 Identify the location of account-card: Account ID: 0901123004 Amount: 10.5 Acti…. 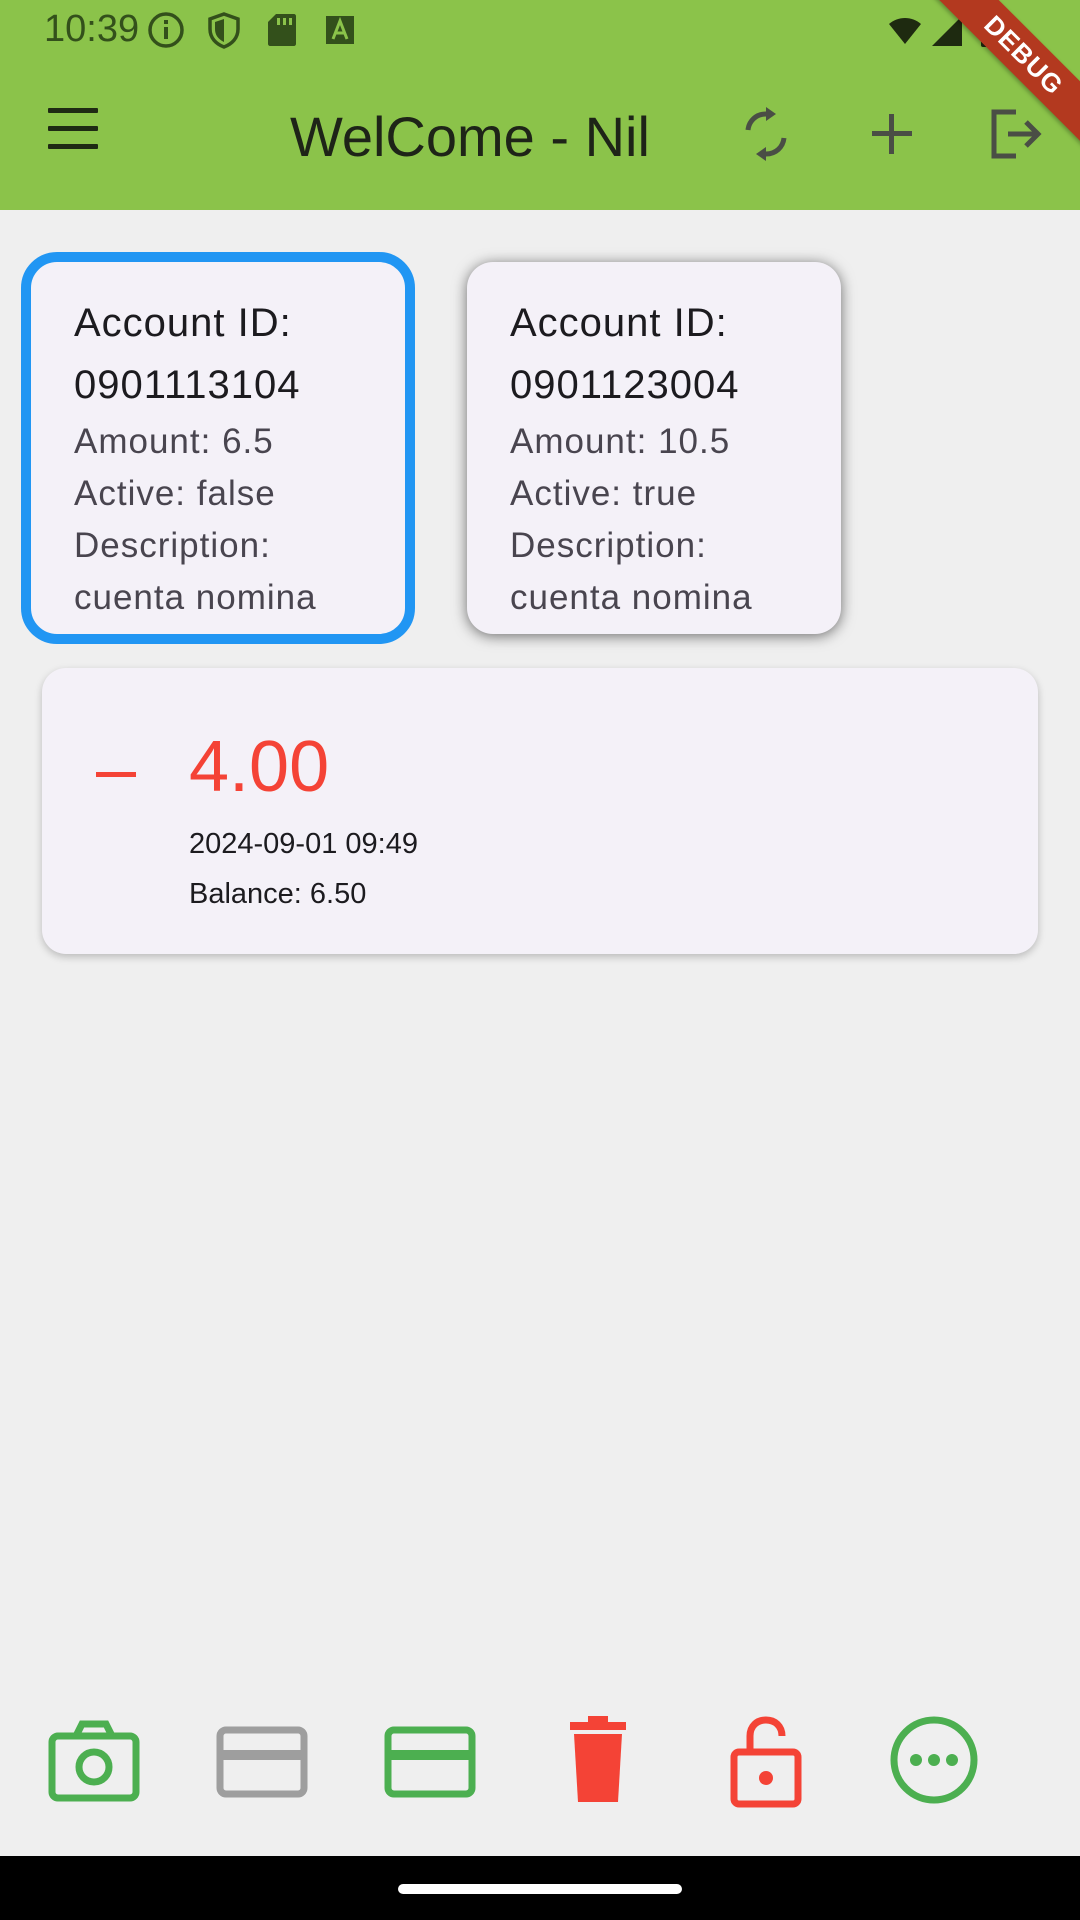
(654, 448).